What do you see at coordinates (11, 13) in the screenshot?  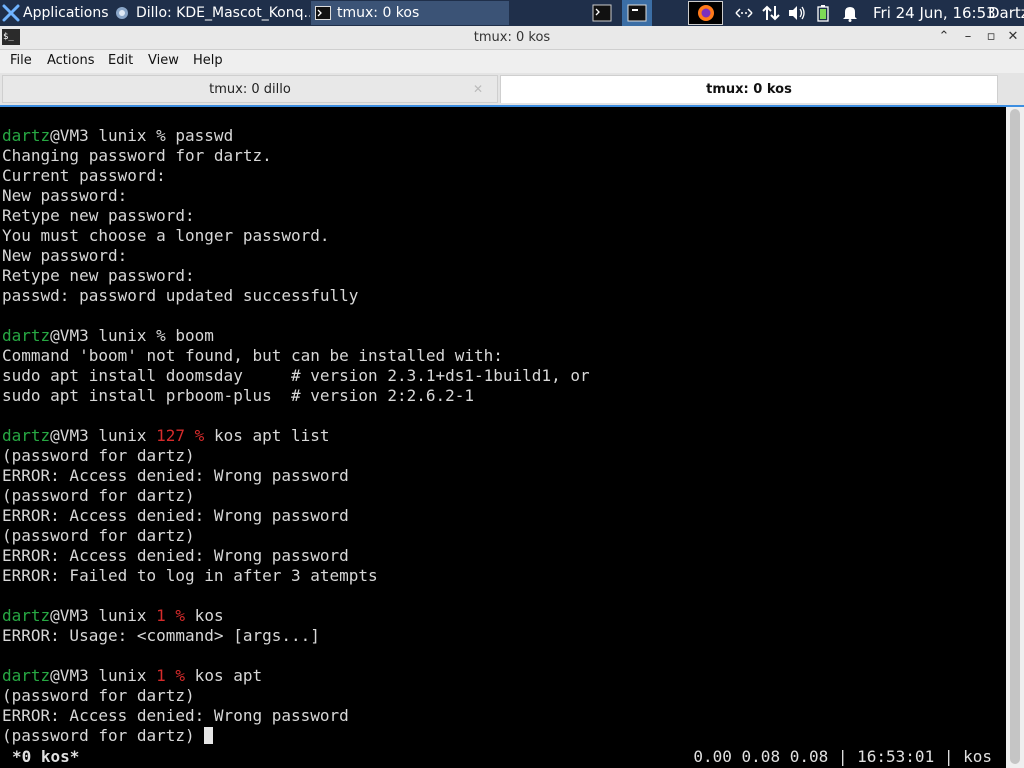 I see `xfce-menu-icon` at bounding box center [11, 13].